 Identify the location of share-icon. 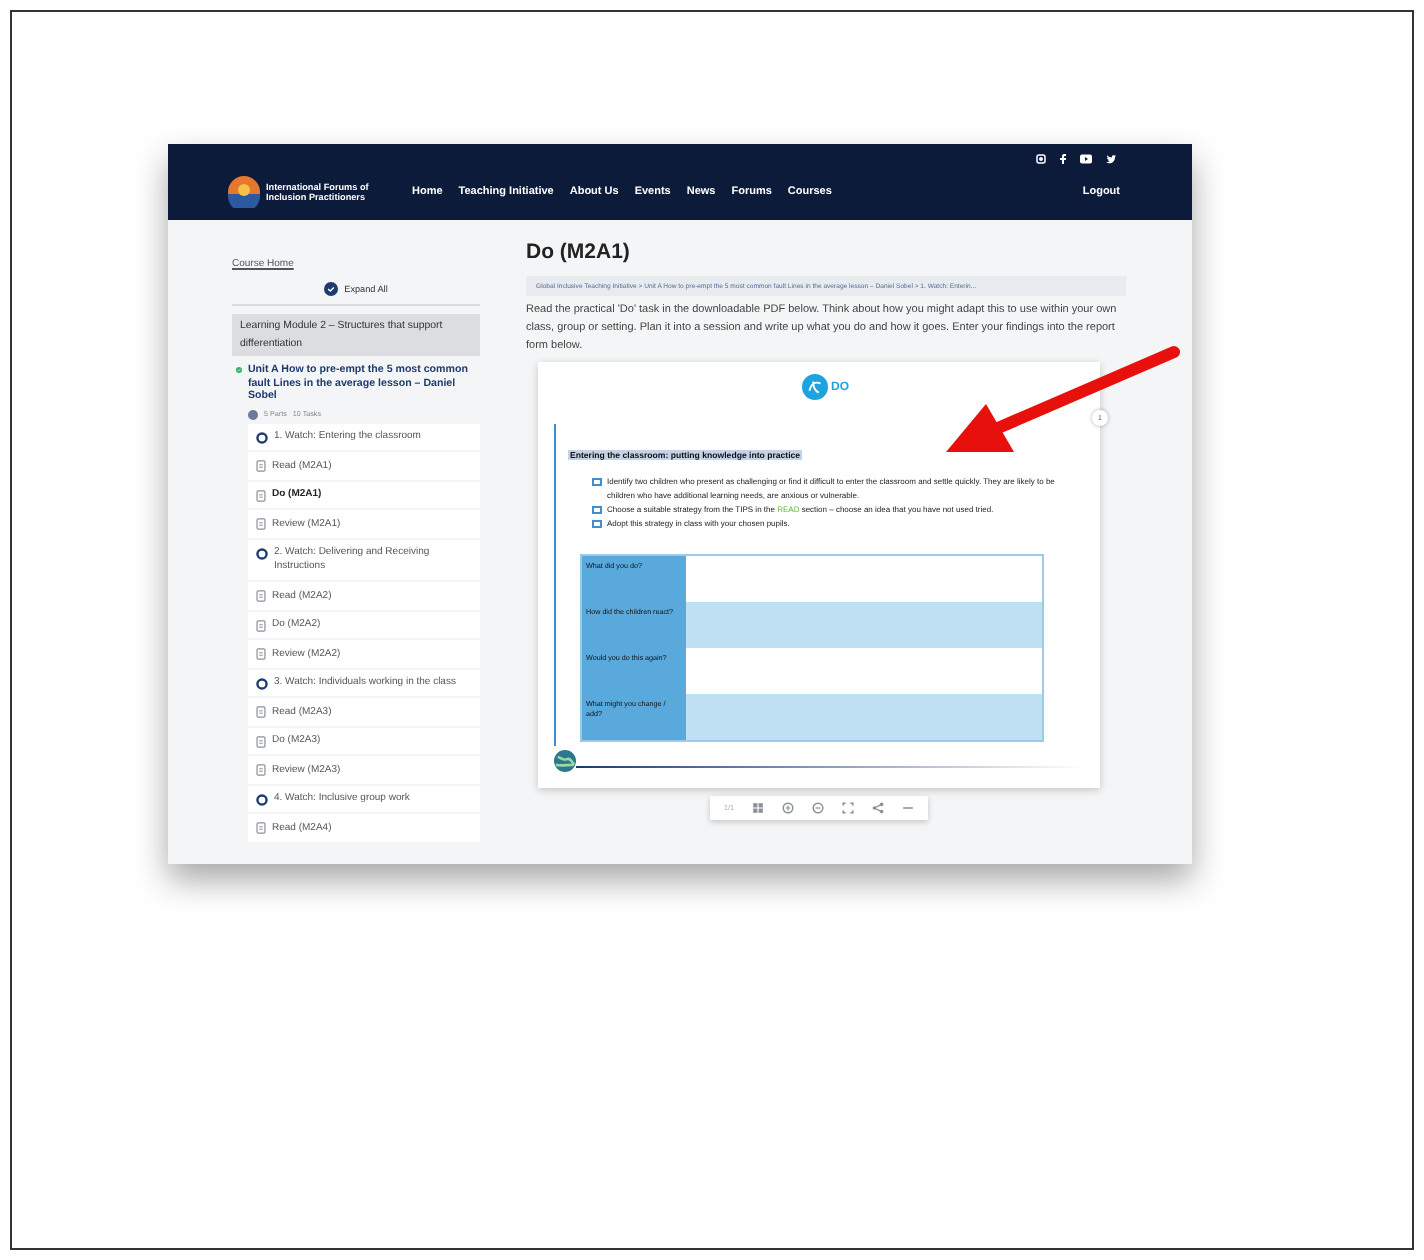
(878, 808).